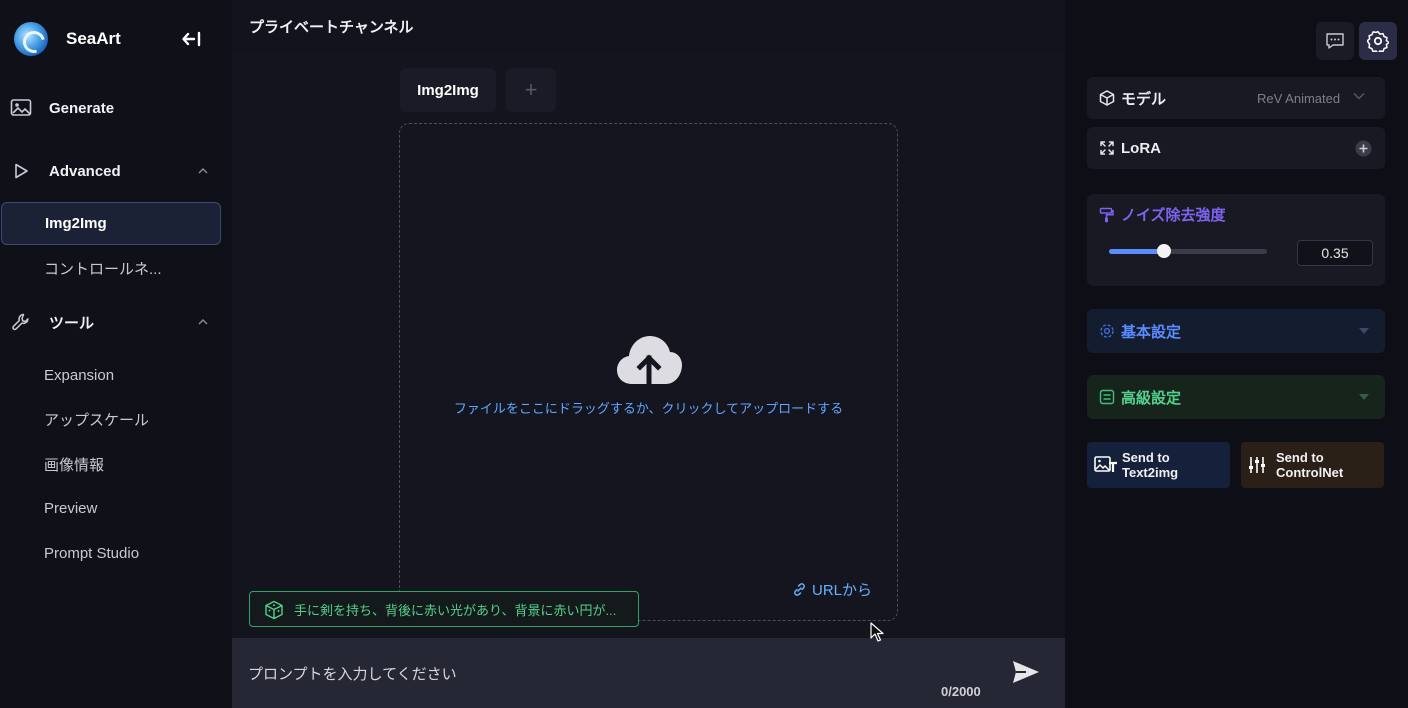  I want to click on basic-settings-toggle: 基本設定, so click(1236, 331).